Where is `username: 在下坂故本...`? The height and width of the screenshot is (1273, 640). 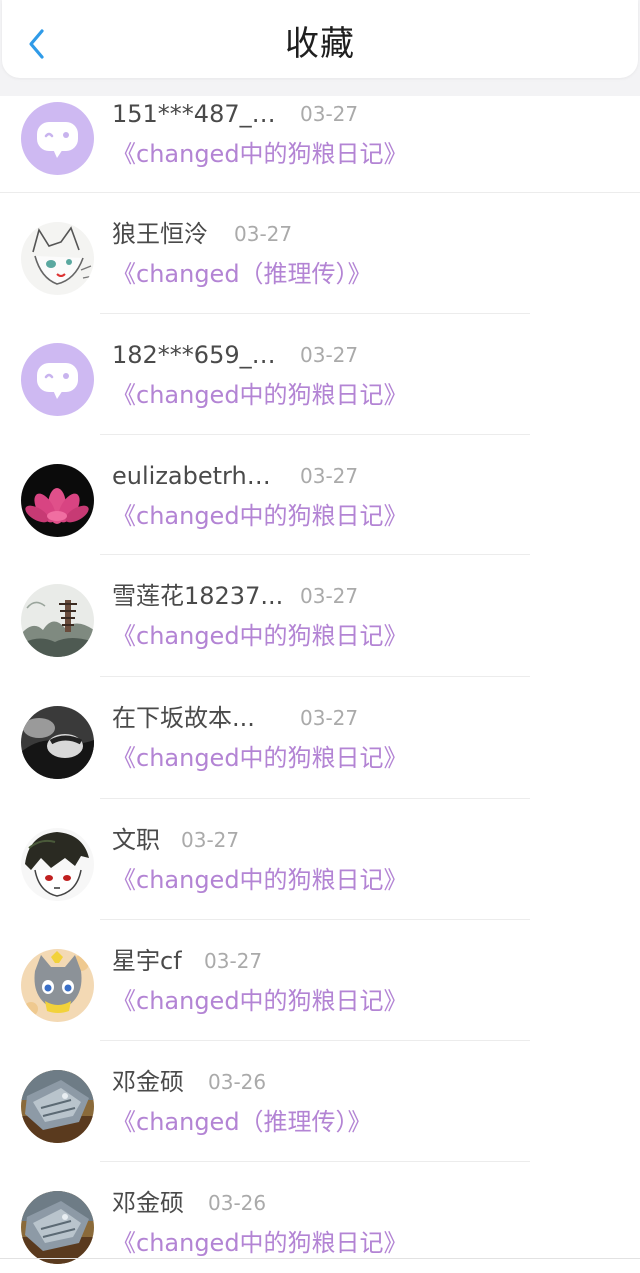
username: 在下坂故本... is located at coordinates (183, 718).